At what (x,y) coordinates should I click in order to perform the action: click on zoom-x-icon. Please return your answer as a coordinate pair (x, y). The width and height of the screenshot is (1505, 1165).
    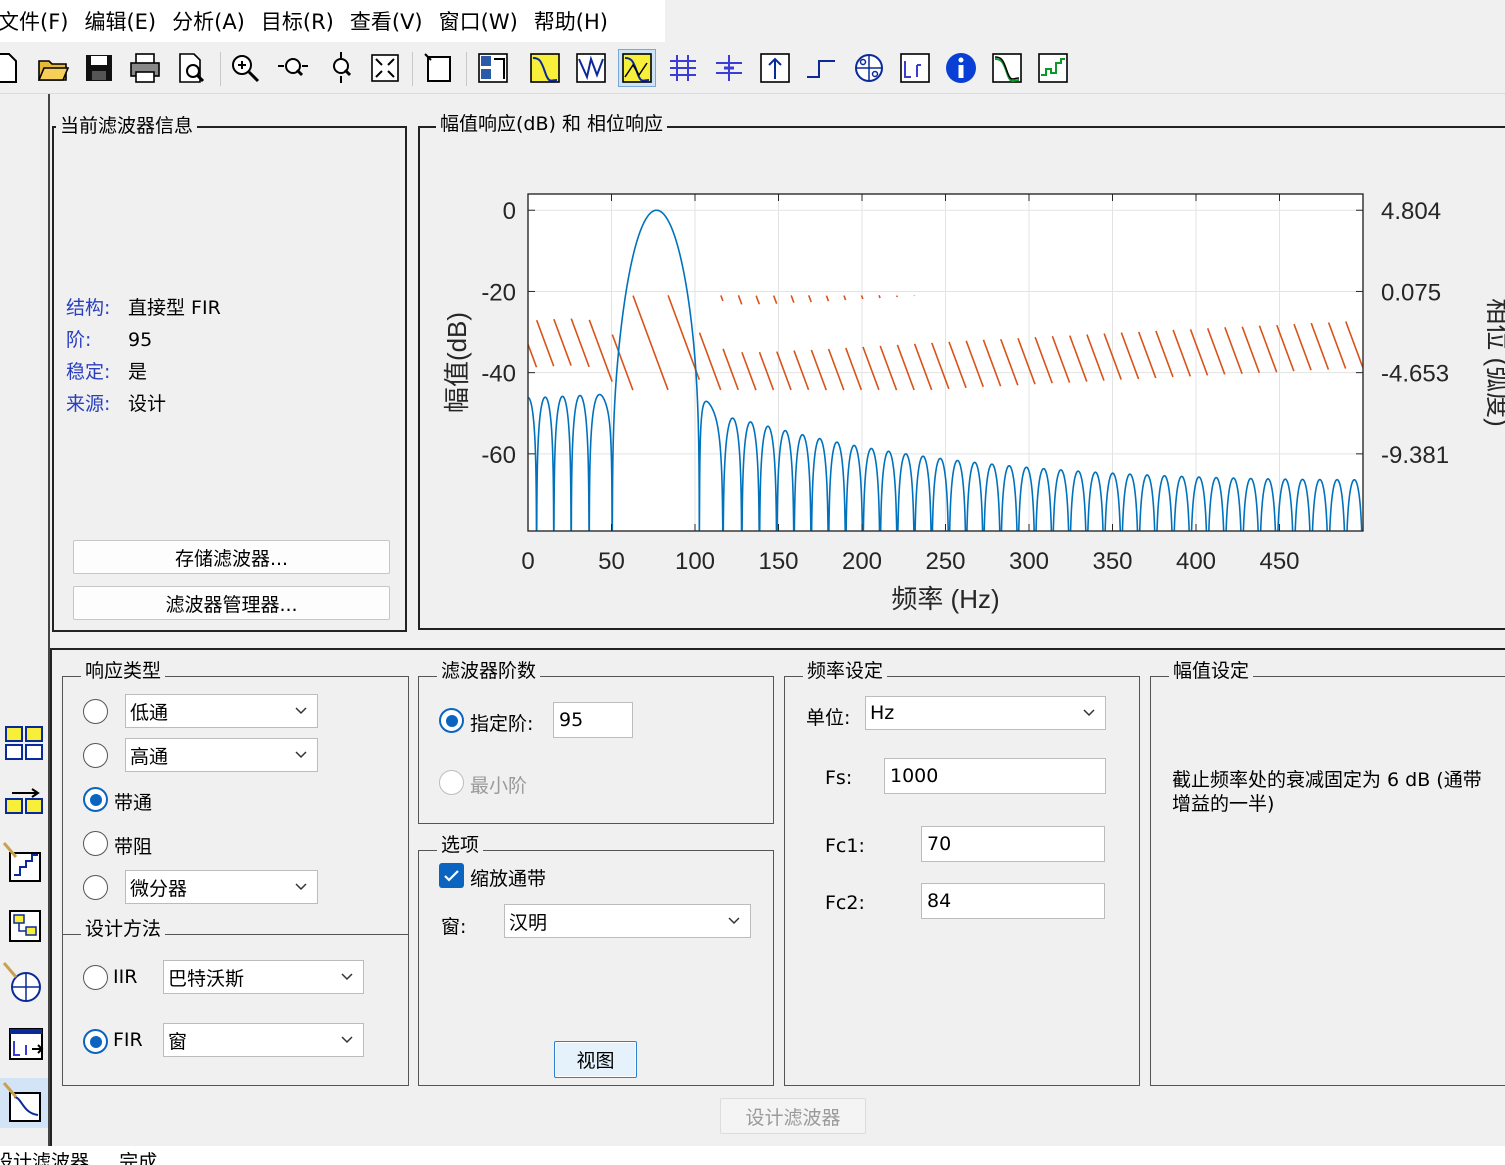
    Looking at the image, I should click on (293, 68).